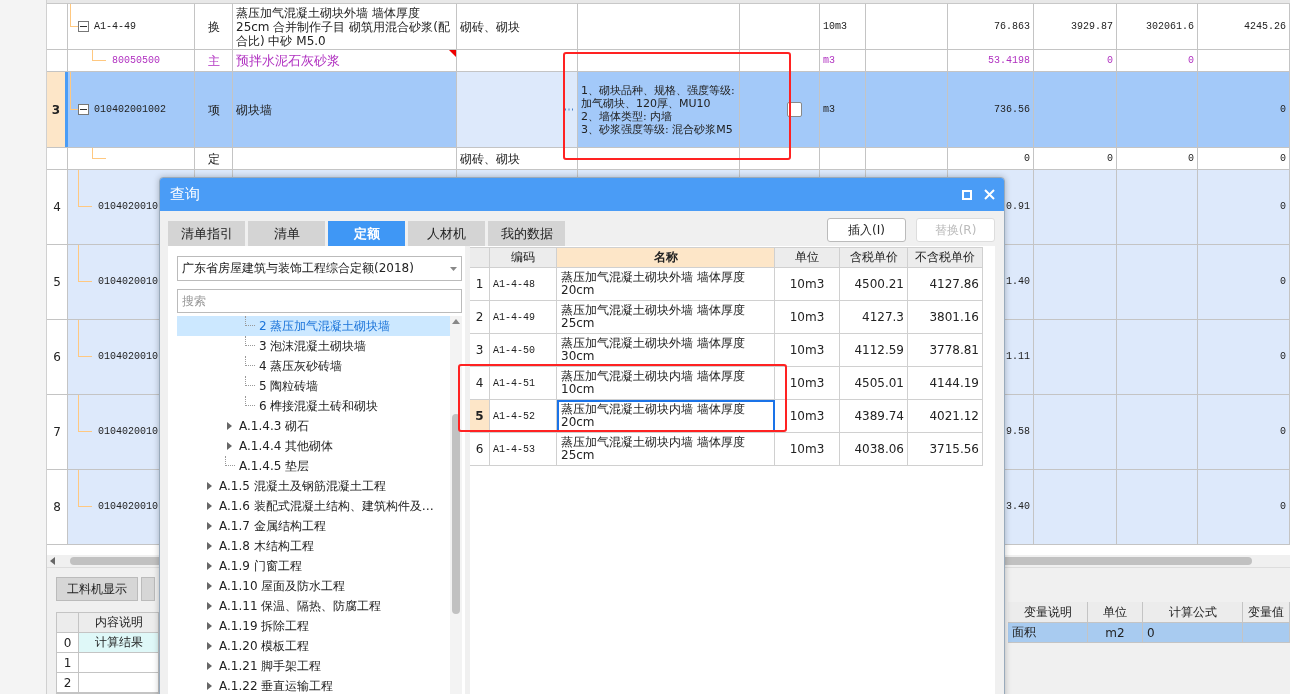 Image resolution: width=1290 pixels, height=694 pixels. I want to click on row-number: 4, so click(57, 207).